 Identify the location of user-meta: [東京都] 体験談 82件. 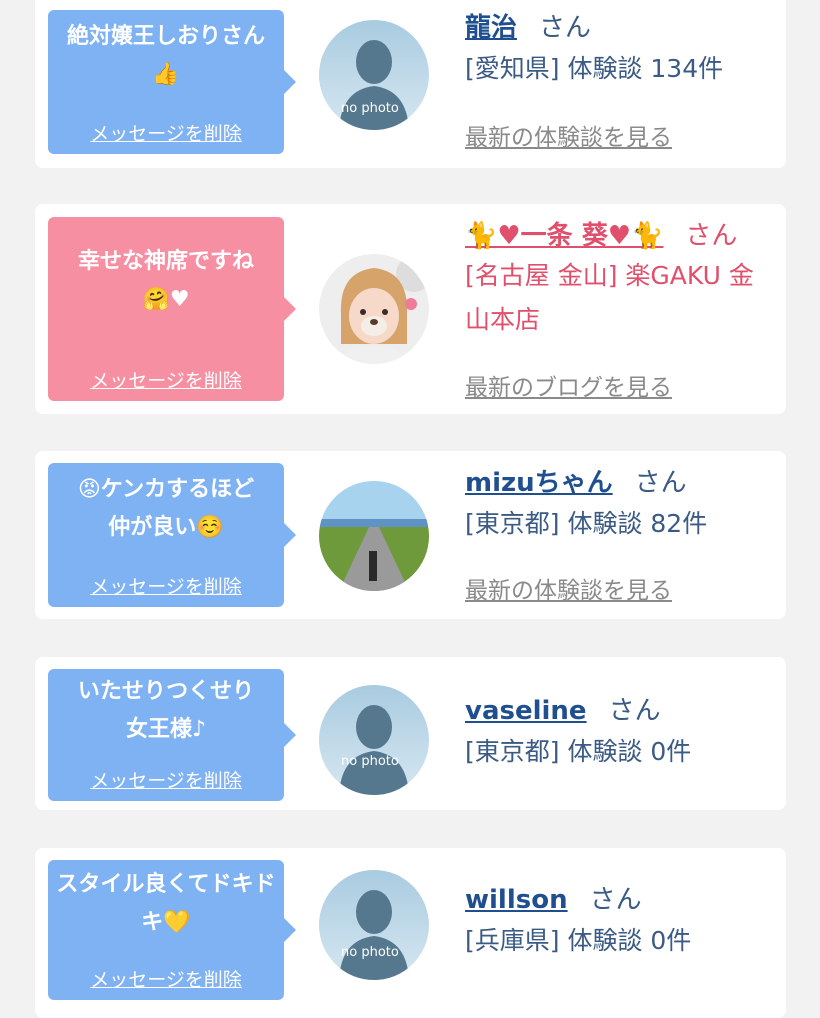
(586, 523).